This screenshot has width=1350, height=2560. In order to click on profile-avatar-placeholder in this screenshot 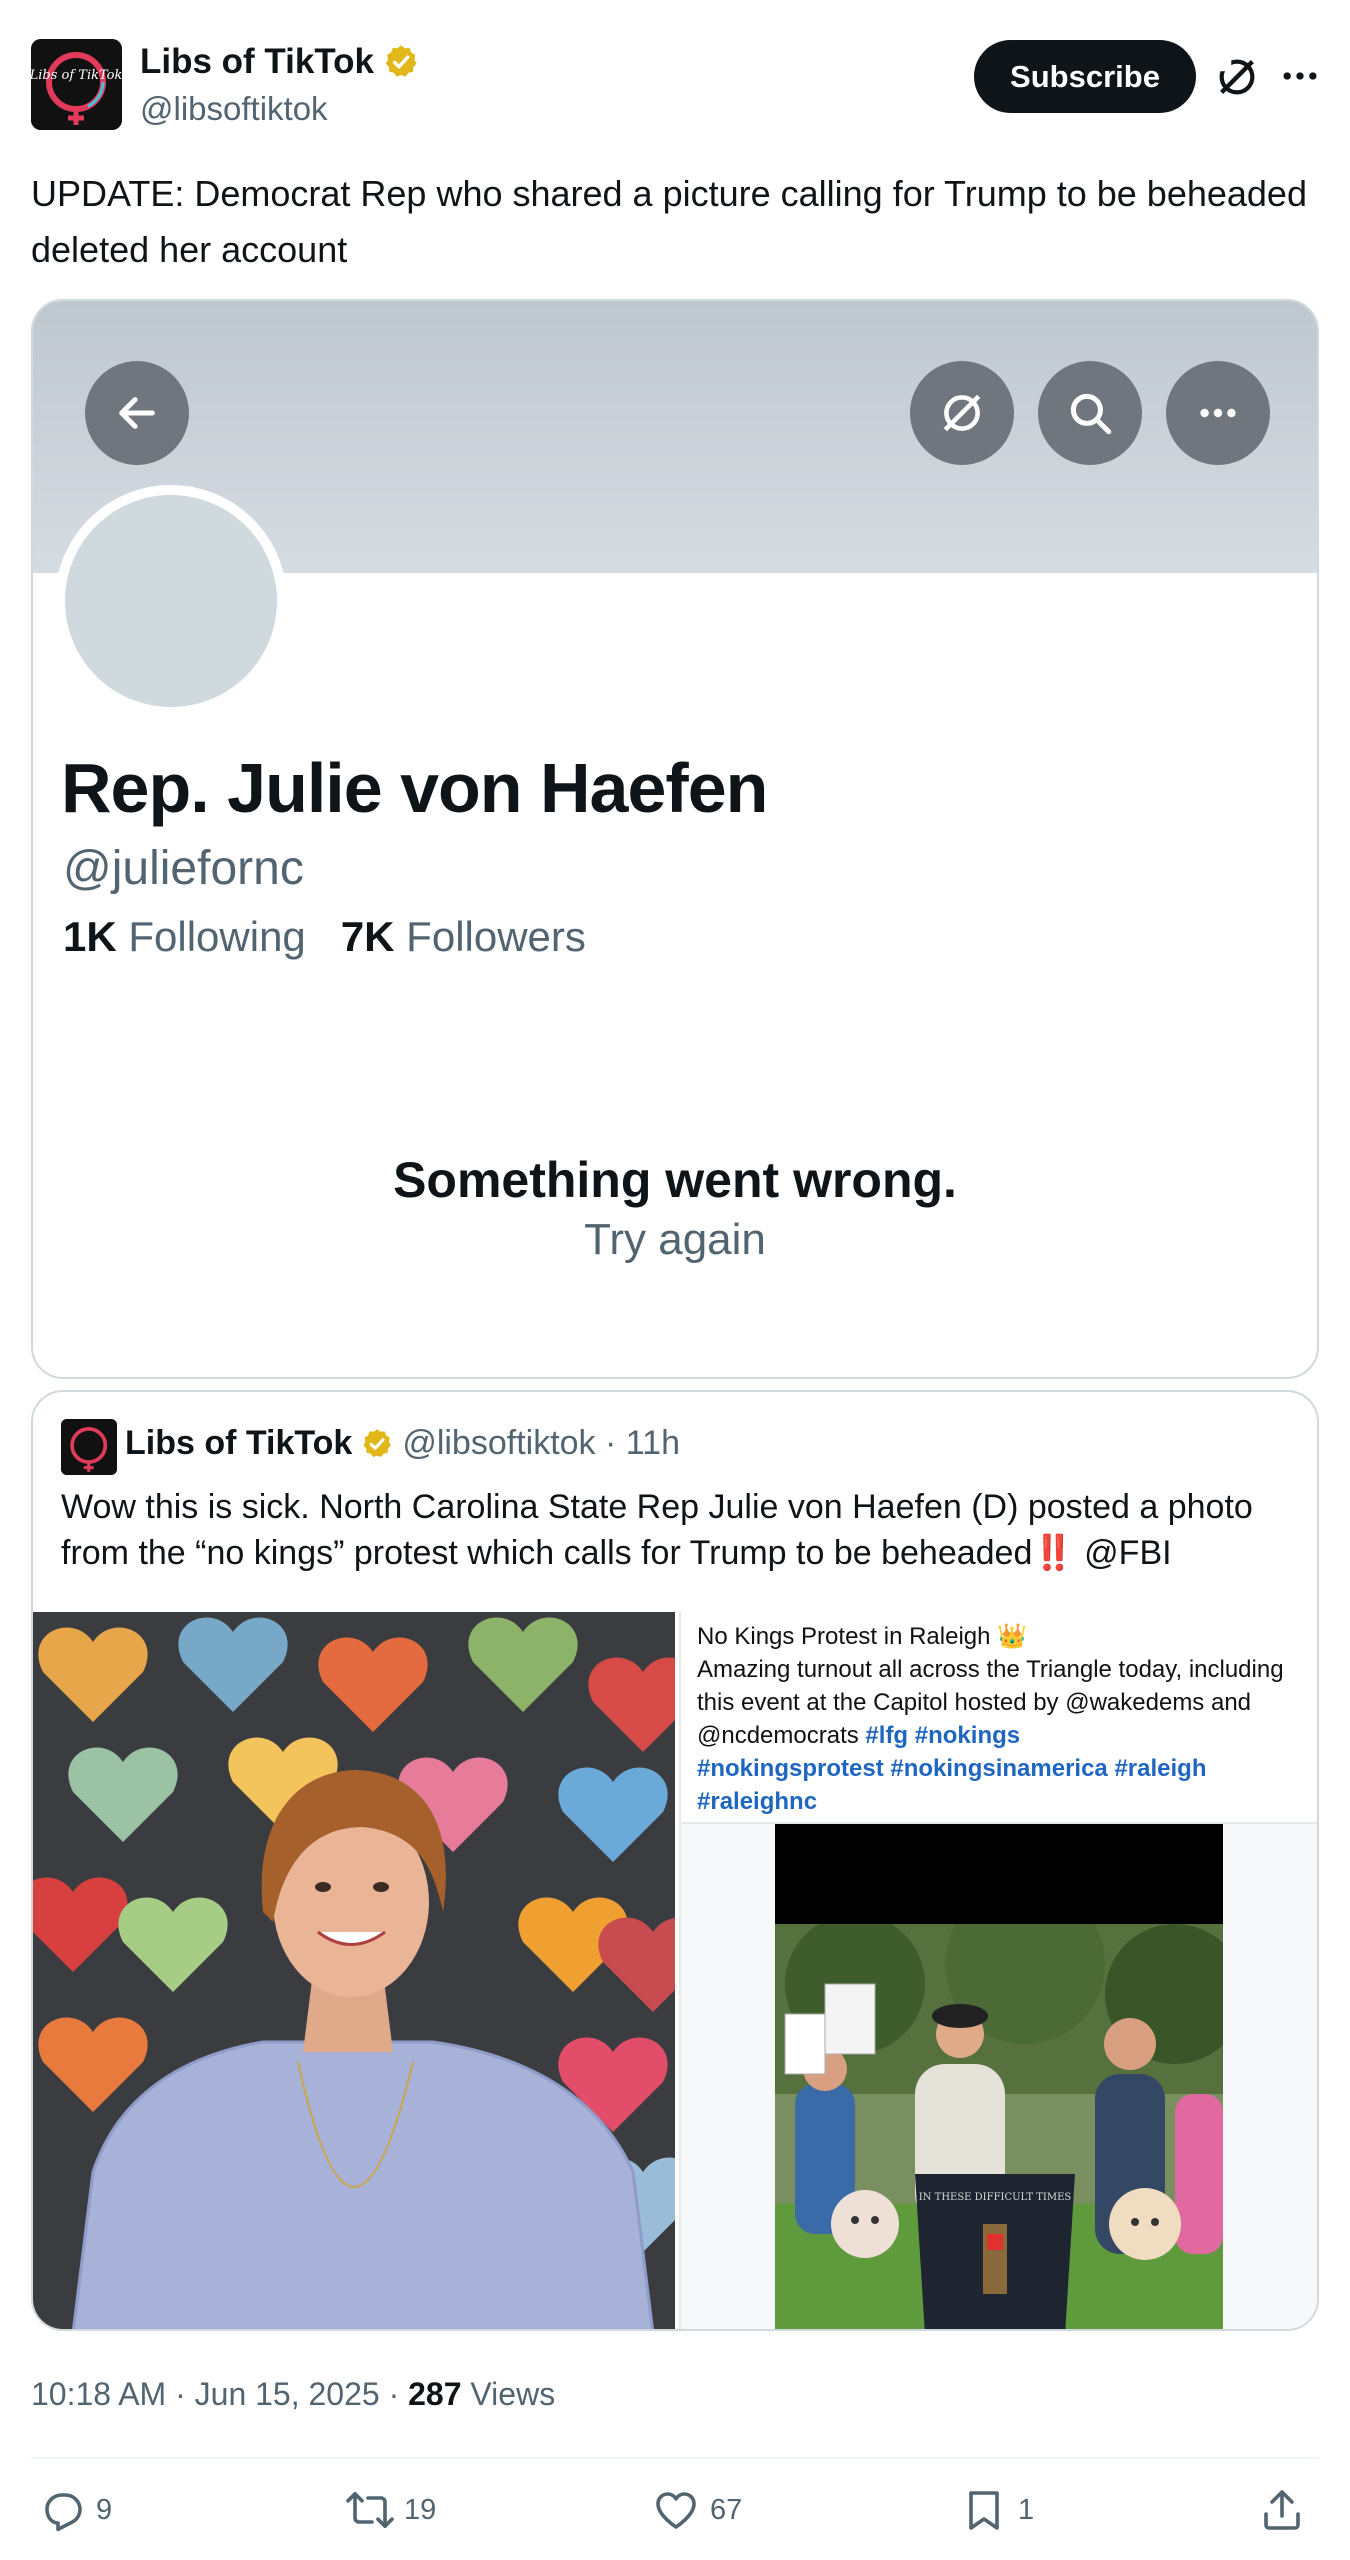, I will do `click(171, 601)`.